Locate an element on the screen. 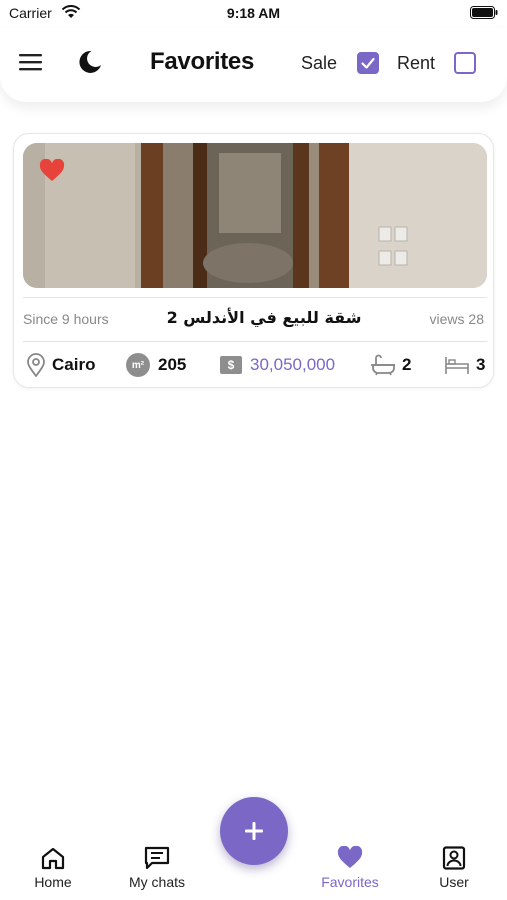  app-header: Favorites Sale Rent is located at coordinates (253, 65).